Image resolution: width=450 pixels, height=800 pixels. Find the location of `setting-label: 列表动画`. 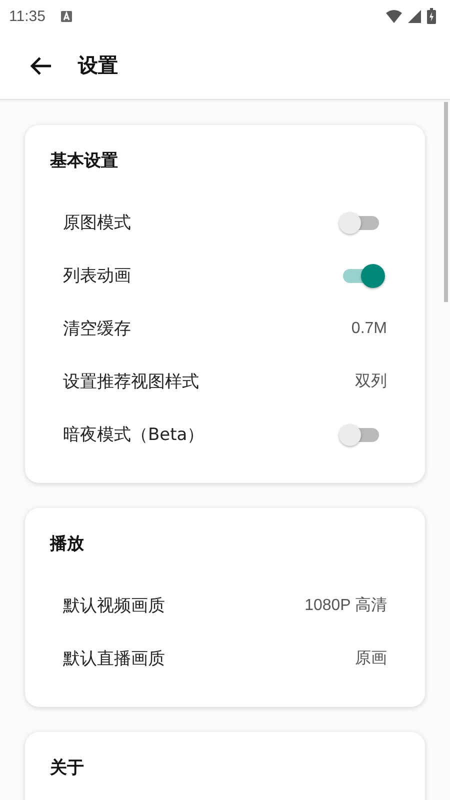

setting-label: 列表动画 is located at coordinates (97, 276).